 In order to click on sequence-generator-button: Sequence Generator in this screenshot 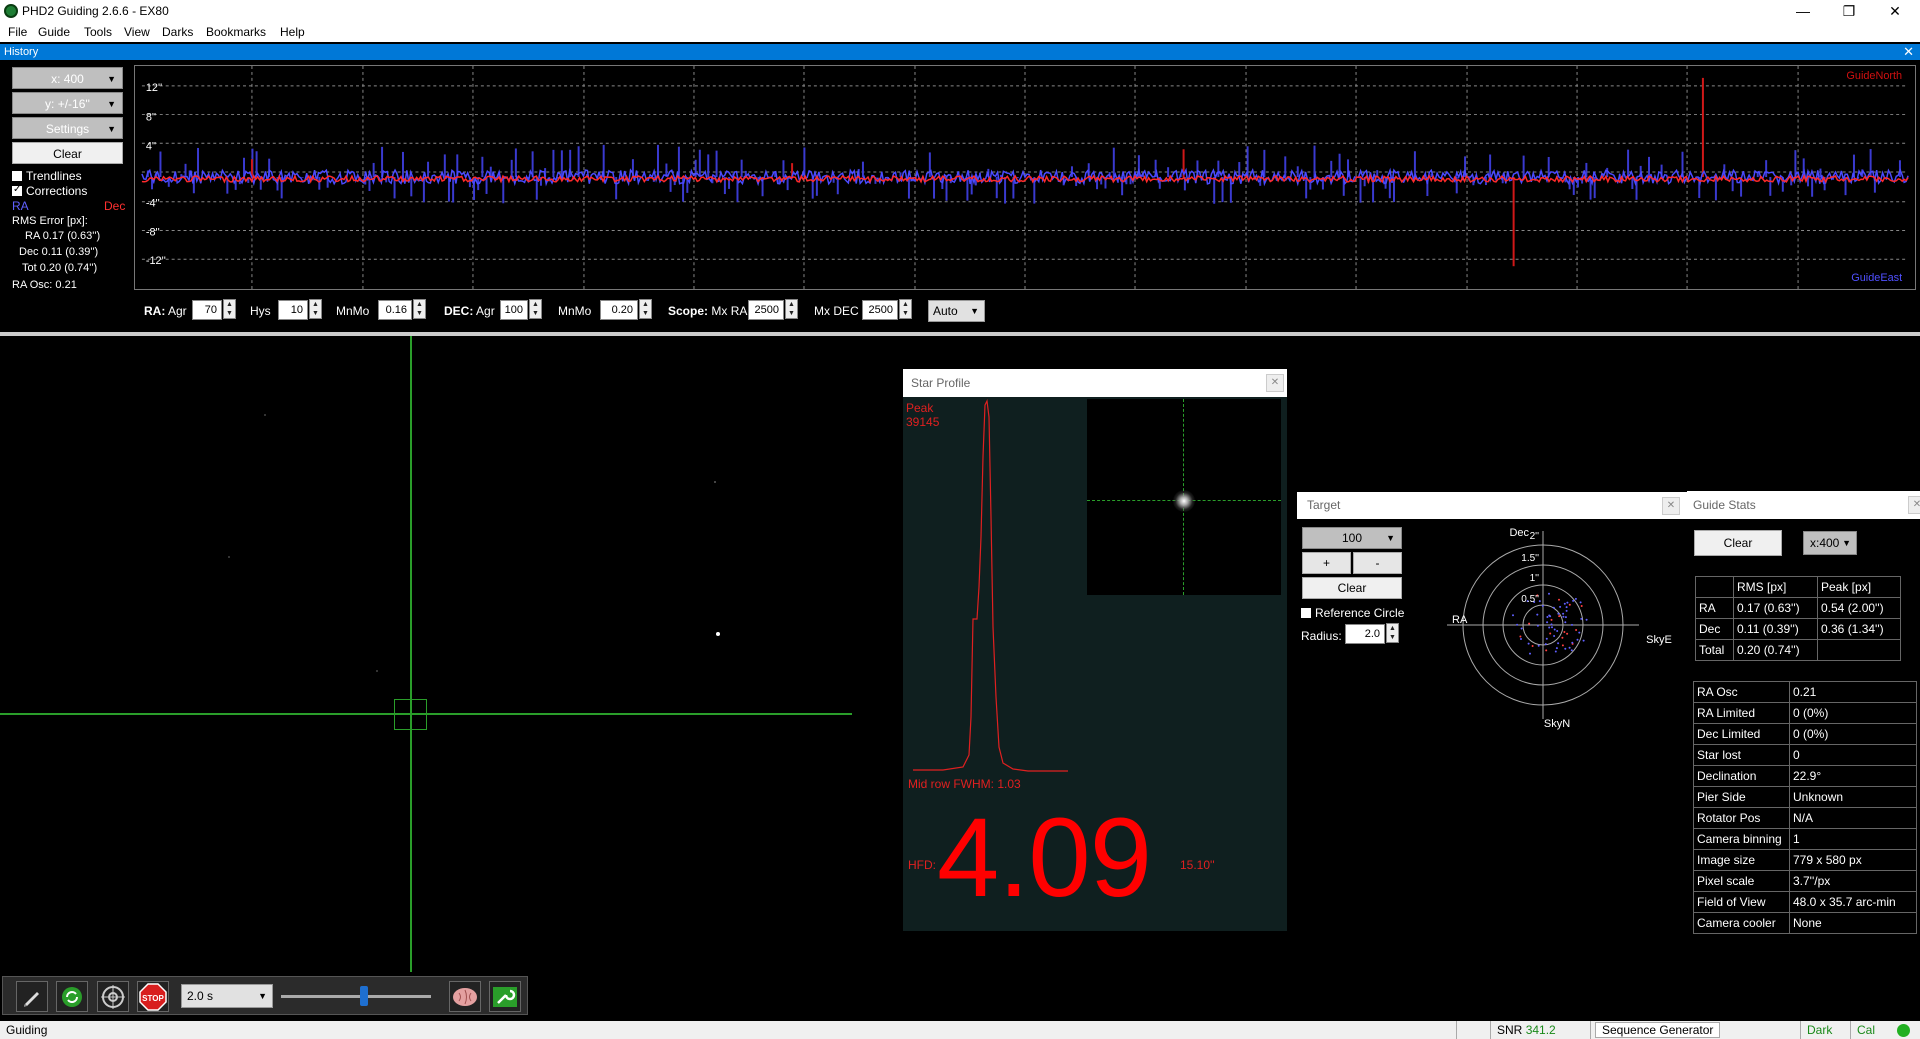, I will do `click(1658, 1030)`.